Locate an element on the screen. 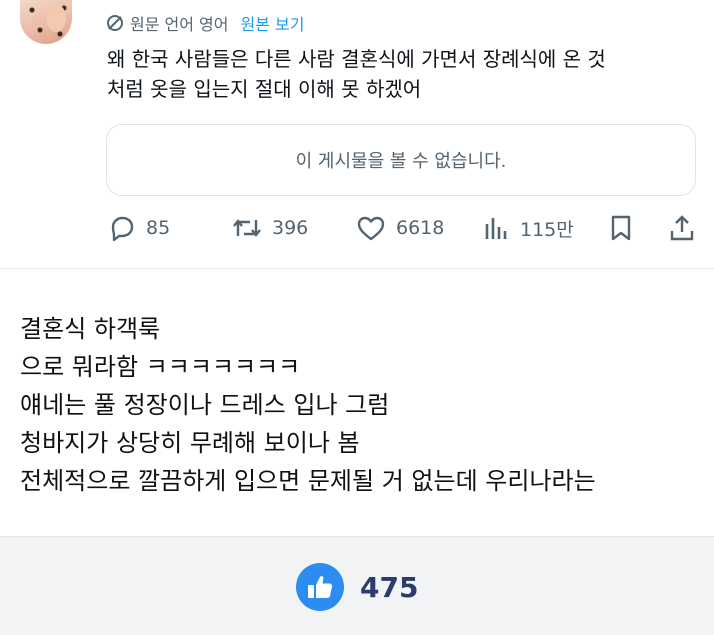  retweet-count: 396 is located at coordinates (290, 228).